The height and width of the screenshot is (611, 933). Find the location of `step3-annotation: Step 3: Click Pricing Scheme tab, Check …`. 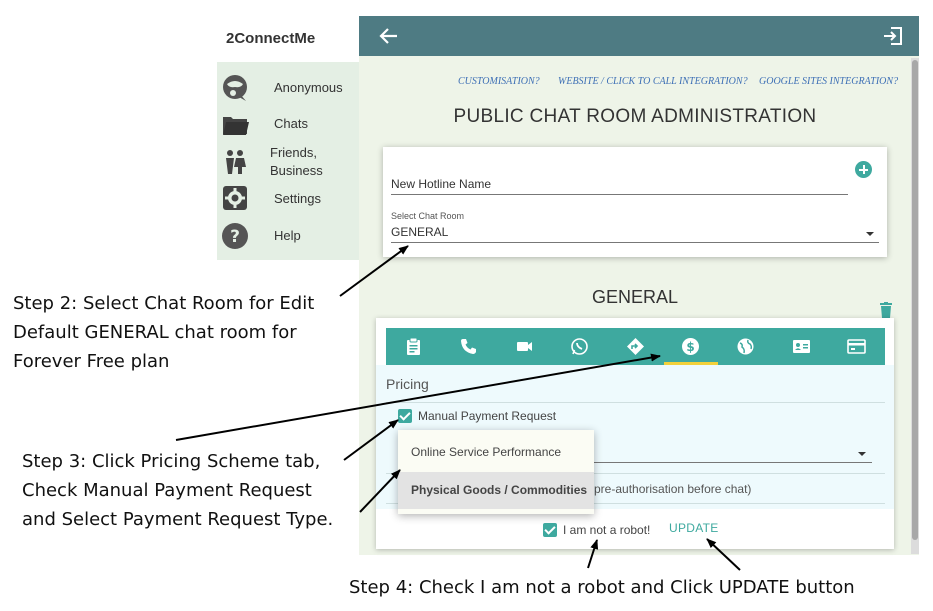

step3-annotation: Step 3: Click Pricing Scheme tab, Check … is located at coordinates (177, 490).